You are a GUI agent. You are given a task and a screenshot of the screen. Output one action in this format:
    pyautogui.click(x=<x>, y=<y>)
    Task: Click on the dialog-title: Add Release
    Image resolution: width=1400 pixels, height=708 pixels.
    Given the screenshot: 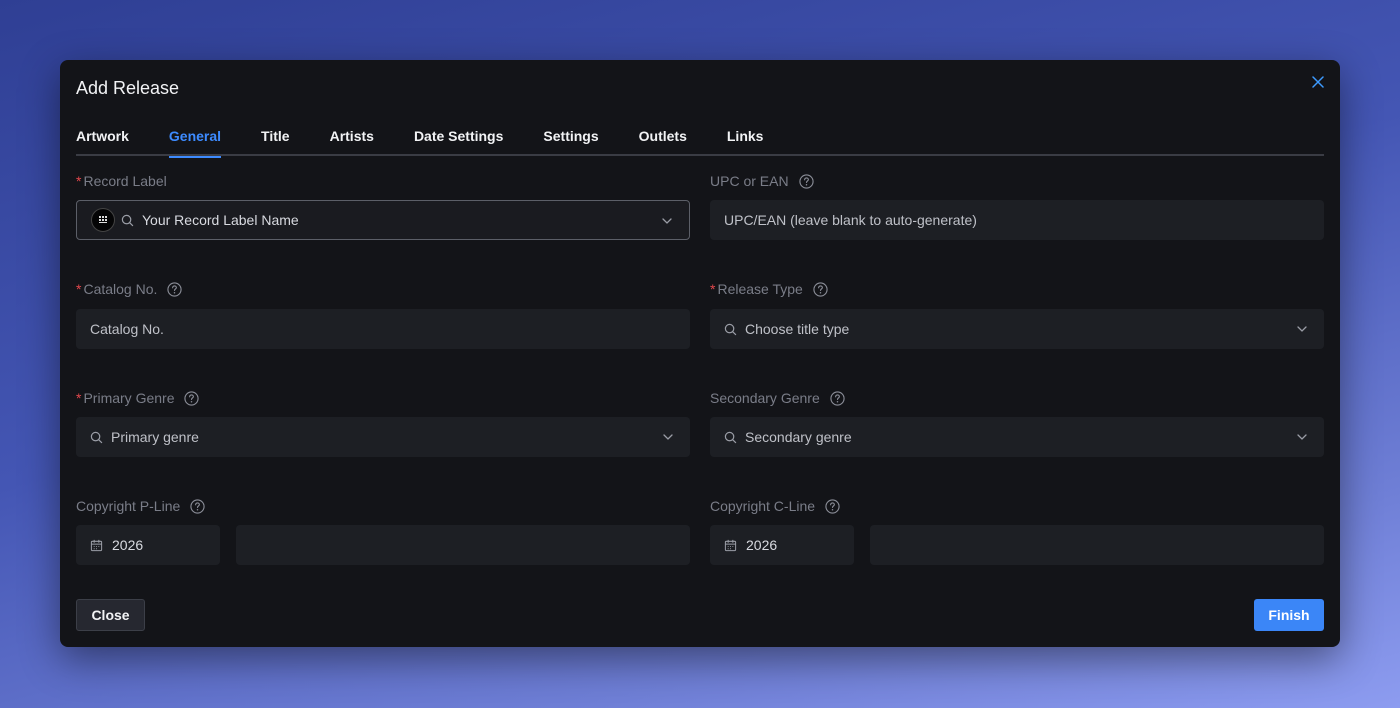 What is the action you would take?
    pyautogui.click(x=128, y=88)
    